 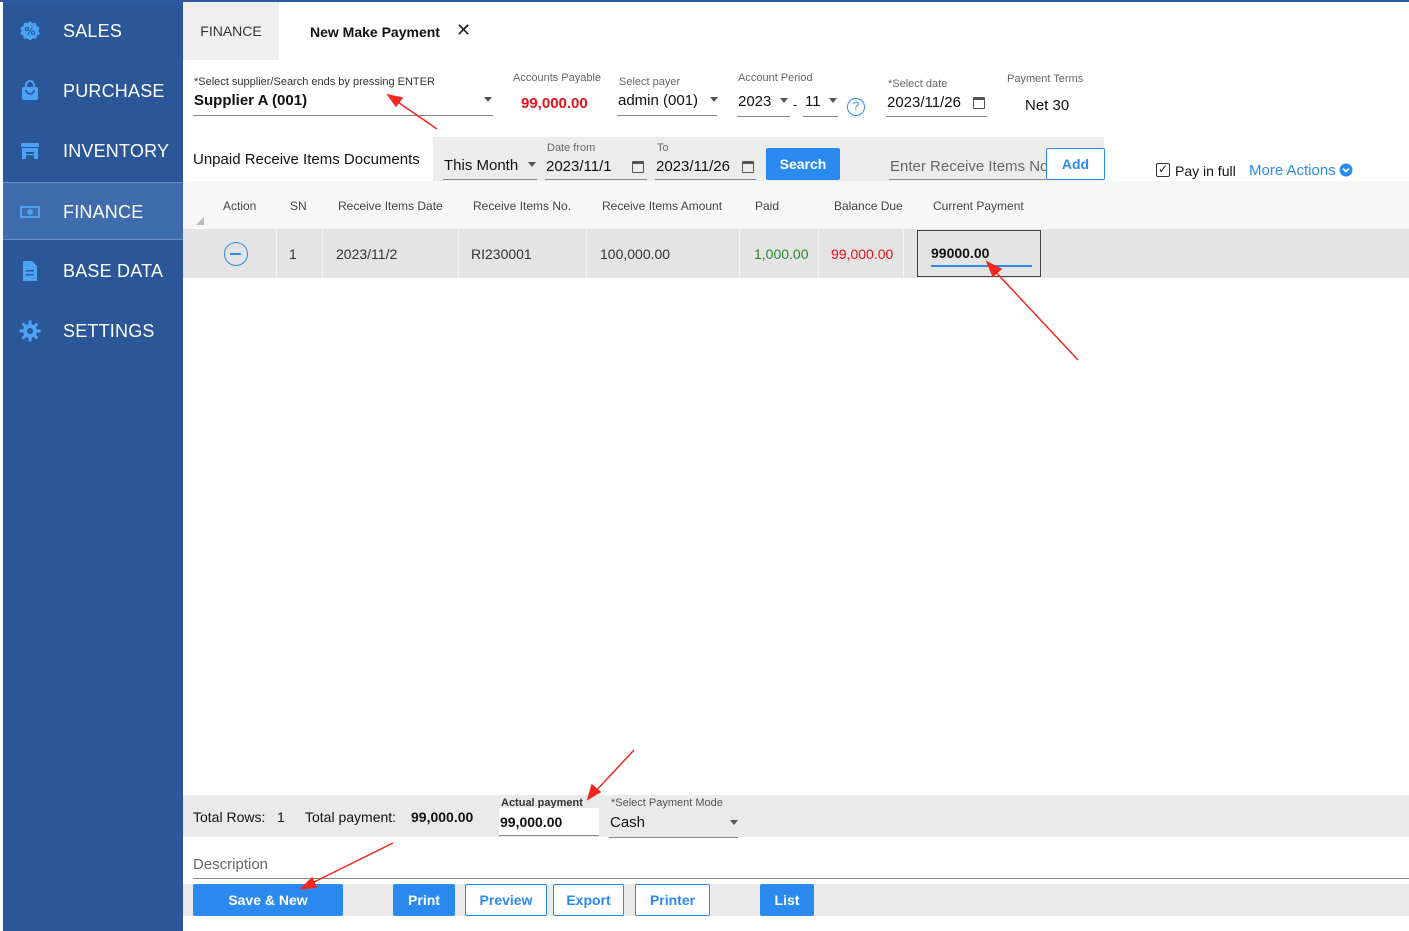 I want to click on sidebar-item-inventory: INVENTORY, so click(x=93, y=151).